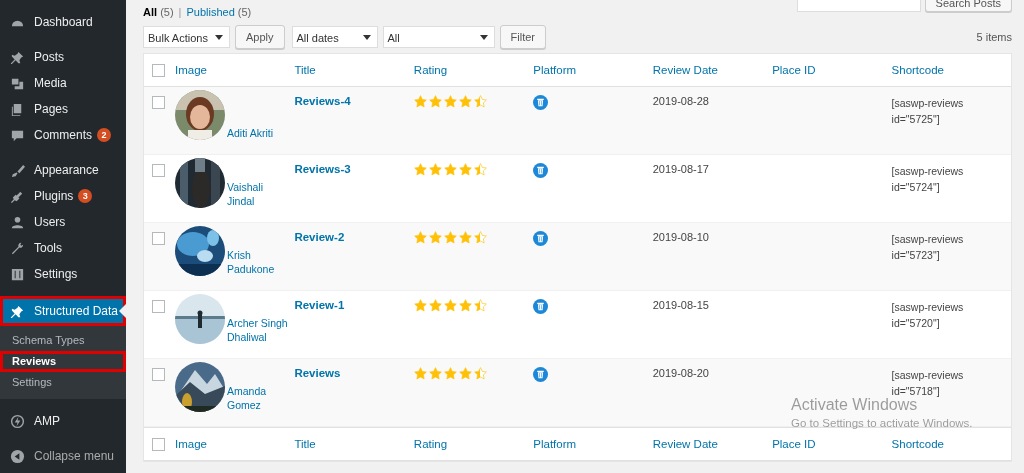 The image size is (1024, 473). What do you see at coordinates (104, 135) in the screenshot?
I see `count-badge: 2` at bounding box center [104, 135].